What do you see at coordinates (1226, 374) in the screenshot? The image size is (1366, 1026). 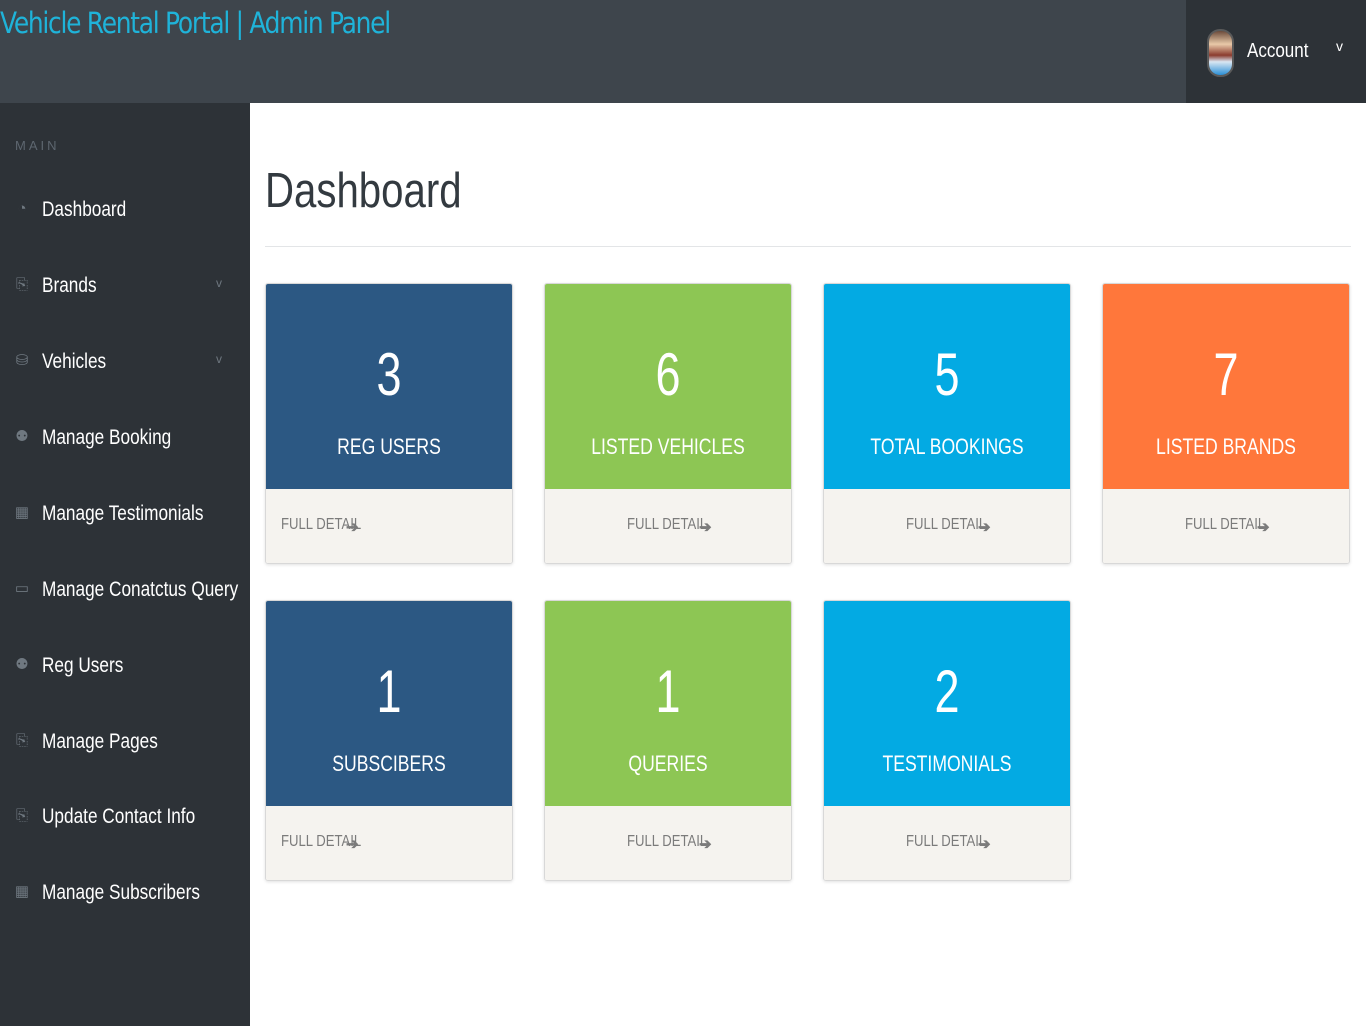 I see `stat-count: 7` at bounding box center [1226, 374].